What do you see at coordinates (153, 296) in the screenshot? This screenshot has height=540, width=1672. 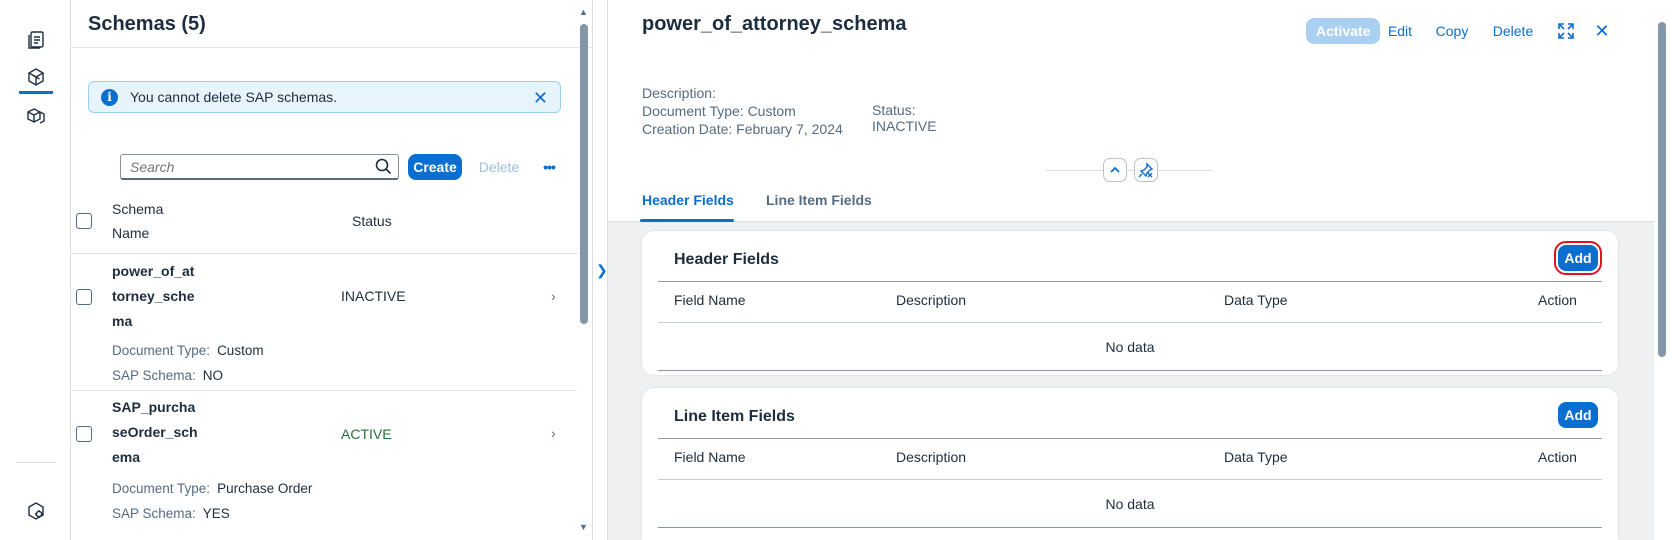 I see `schema-name-line: torney_sche` at bounding box center [153, 296].